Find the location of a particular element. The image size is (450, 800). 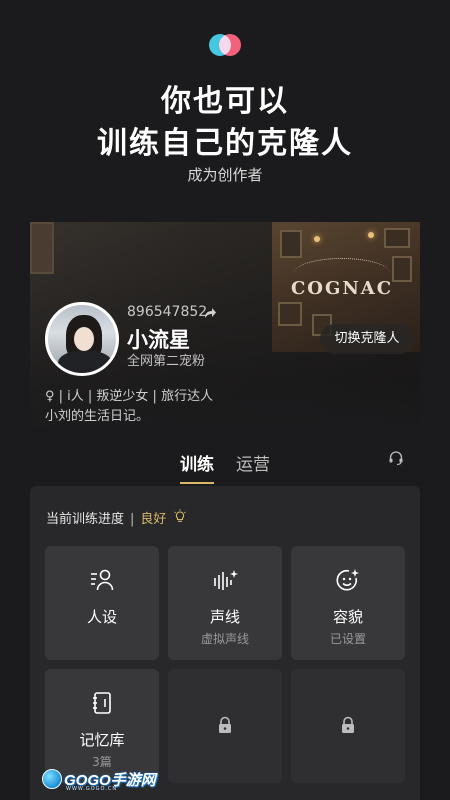

switch-clone-button: 切换克隆人 is located at coordinates (367, 339).